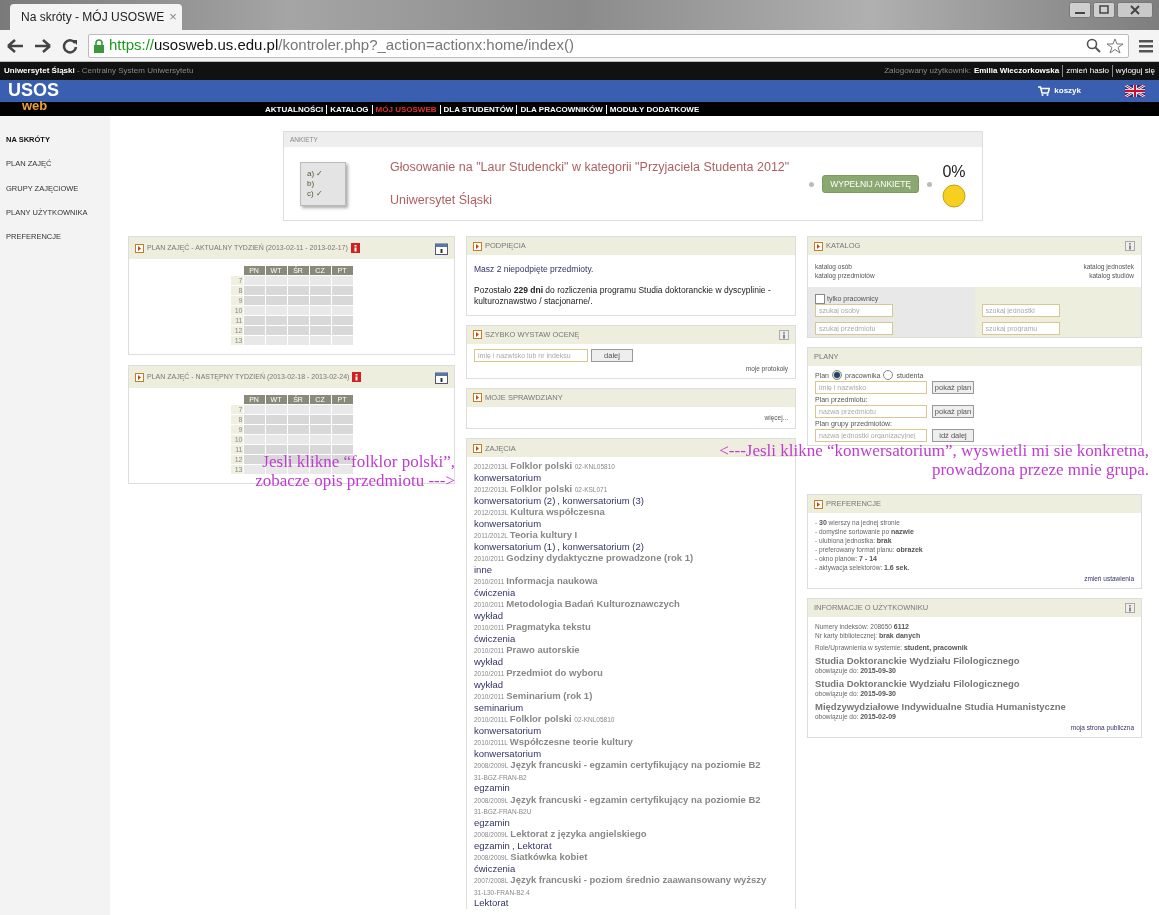  What do you see at coordinates (623, 295) in the screenshot?
I see `text: Pozostało 229 dni do rozliczenia programu Studia doktoranckie w dyscyplinie - kulturoznawstwo / stacjonarne/.` at bounding box center [623, 295].